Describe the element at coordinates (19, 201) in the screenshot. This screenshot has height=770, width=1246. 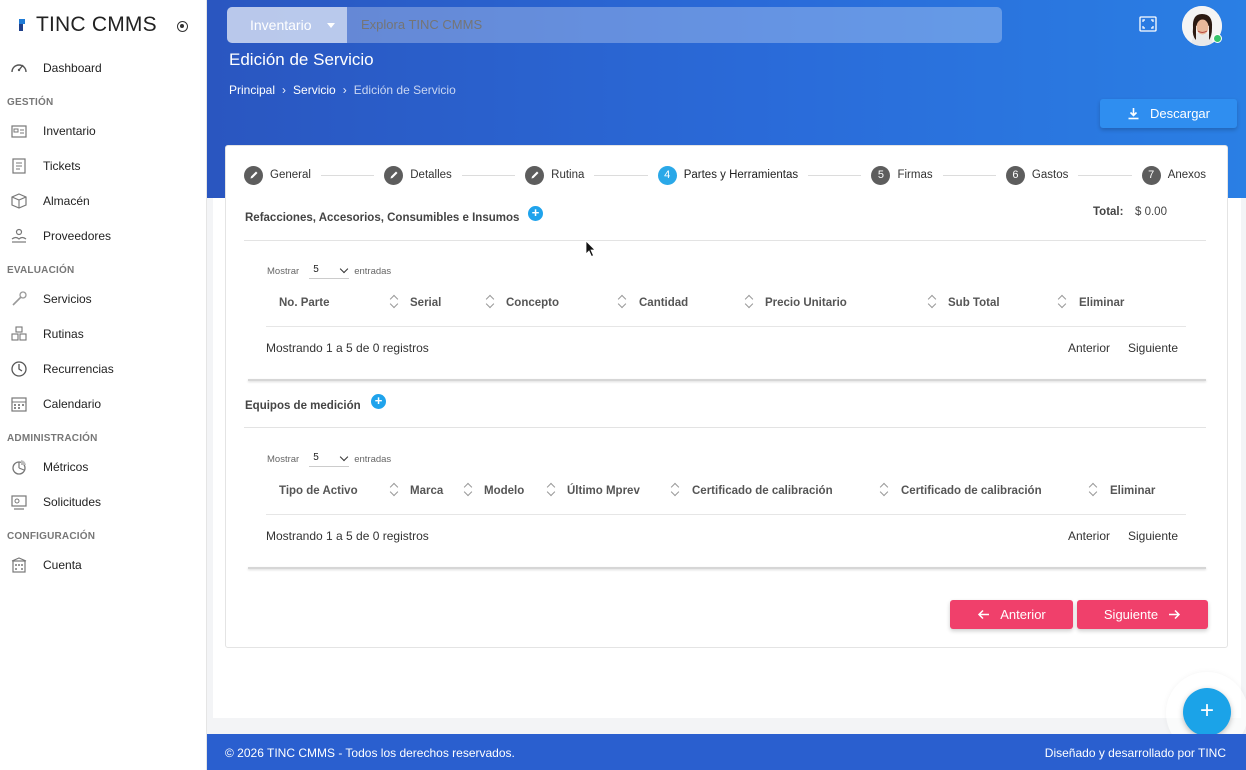
I see `box-icon` at that location.